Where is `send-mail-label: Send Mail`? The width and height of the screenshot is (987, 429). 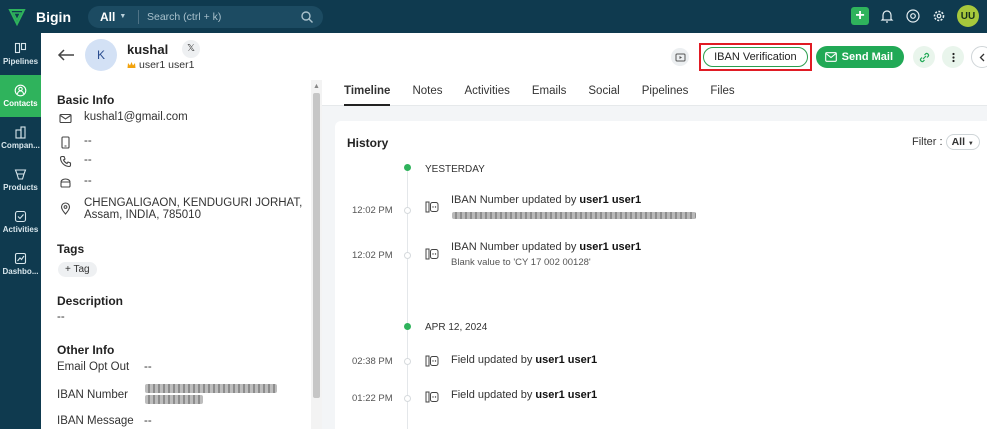
send-mail-label: Send Mail is located at coordinates (867, 57).